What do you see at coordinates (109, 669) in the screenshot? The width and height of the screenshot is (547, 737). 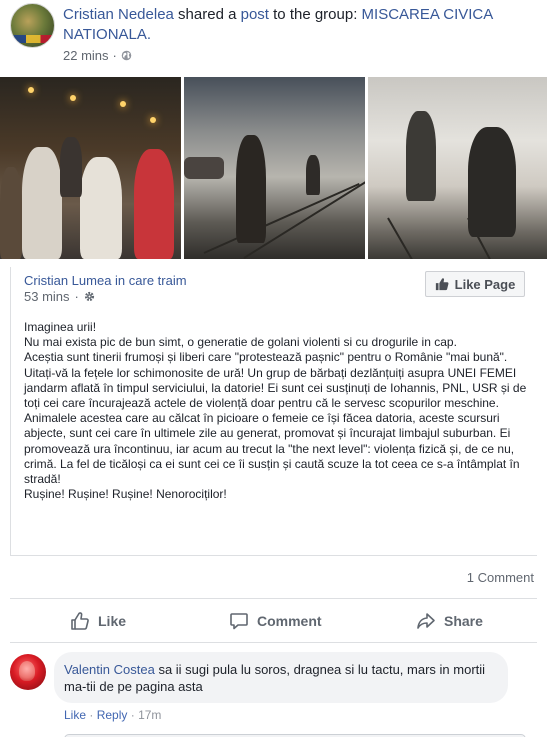 I see `commenter-name: Valentin Costea` at bounding box center [109, 669].